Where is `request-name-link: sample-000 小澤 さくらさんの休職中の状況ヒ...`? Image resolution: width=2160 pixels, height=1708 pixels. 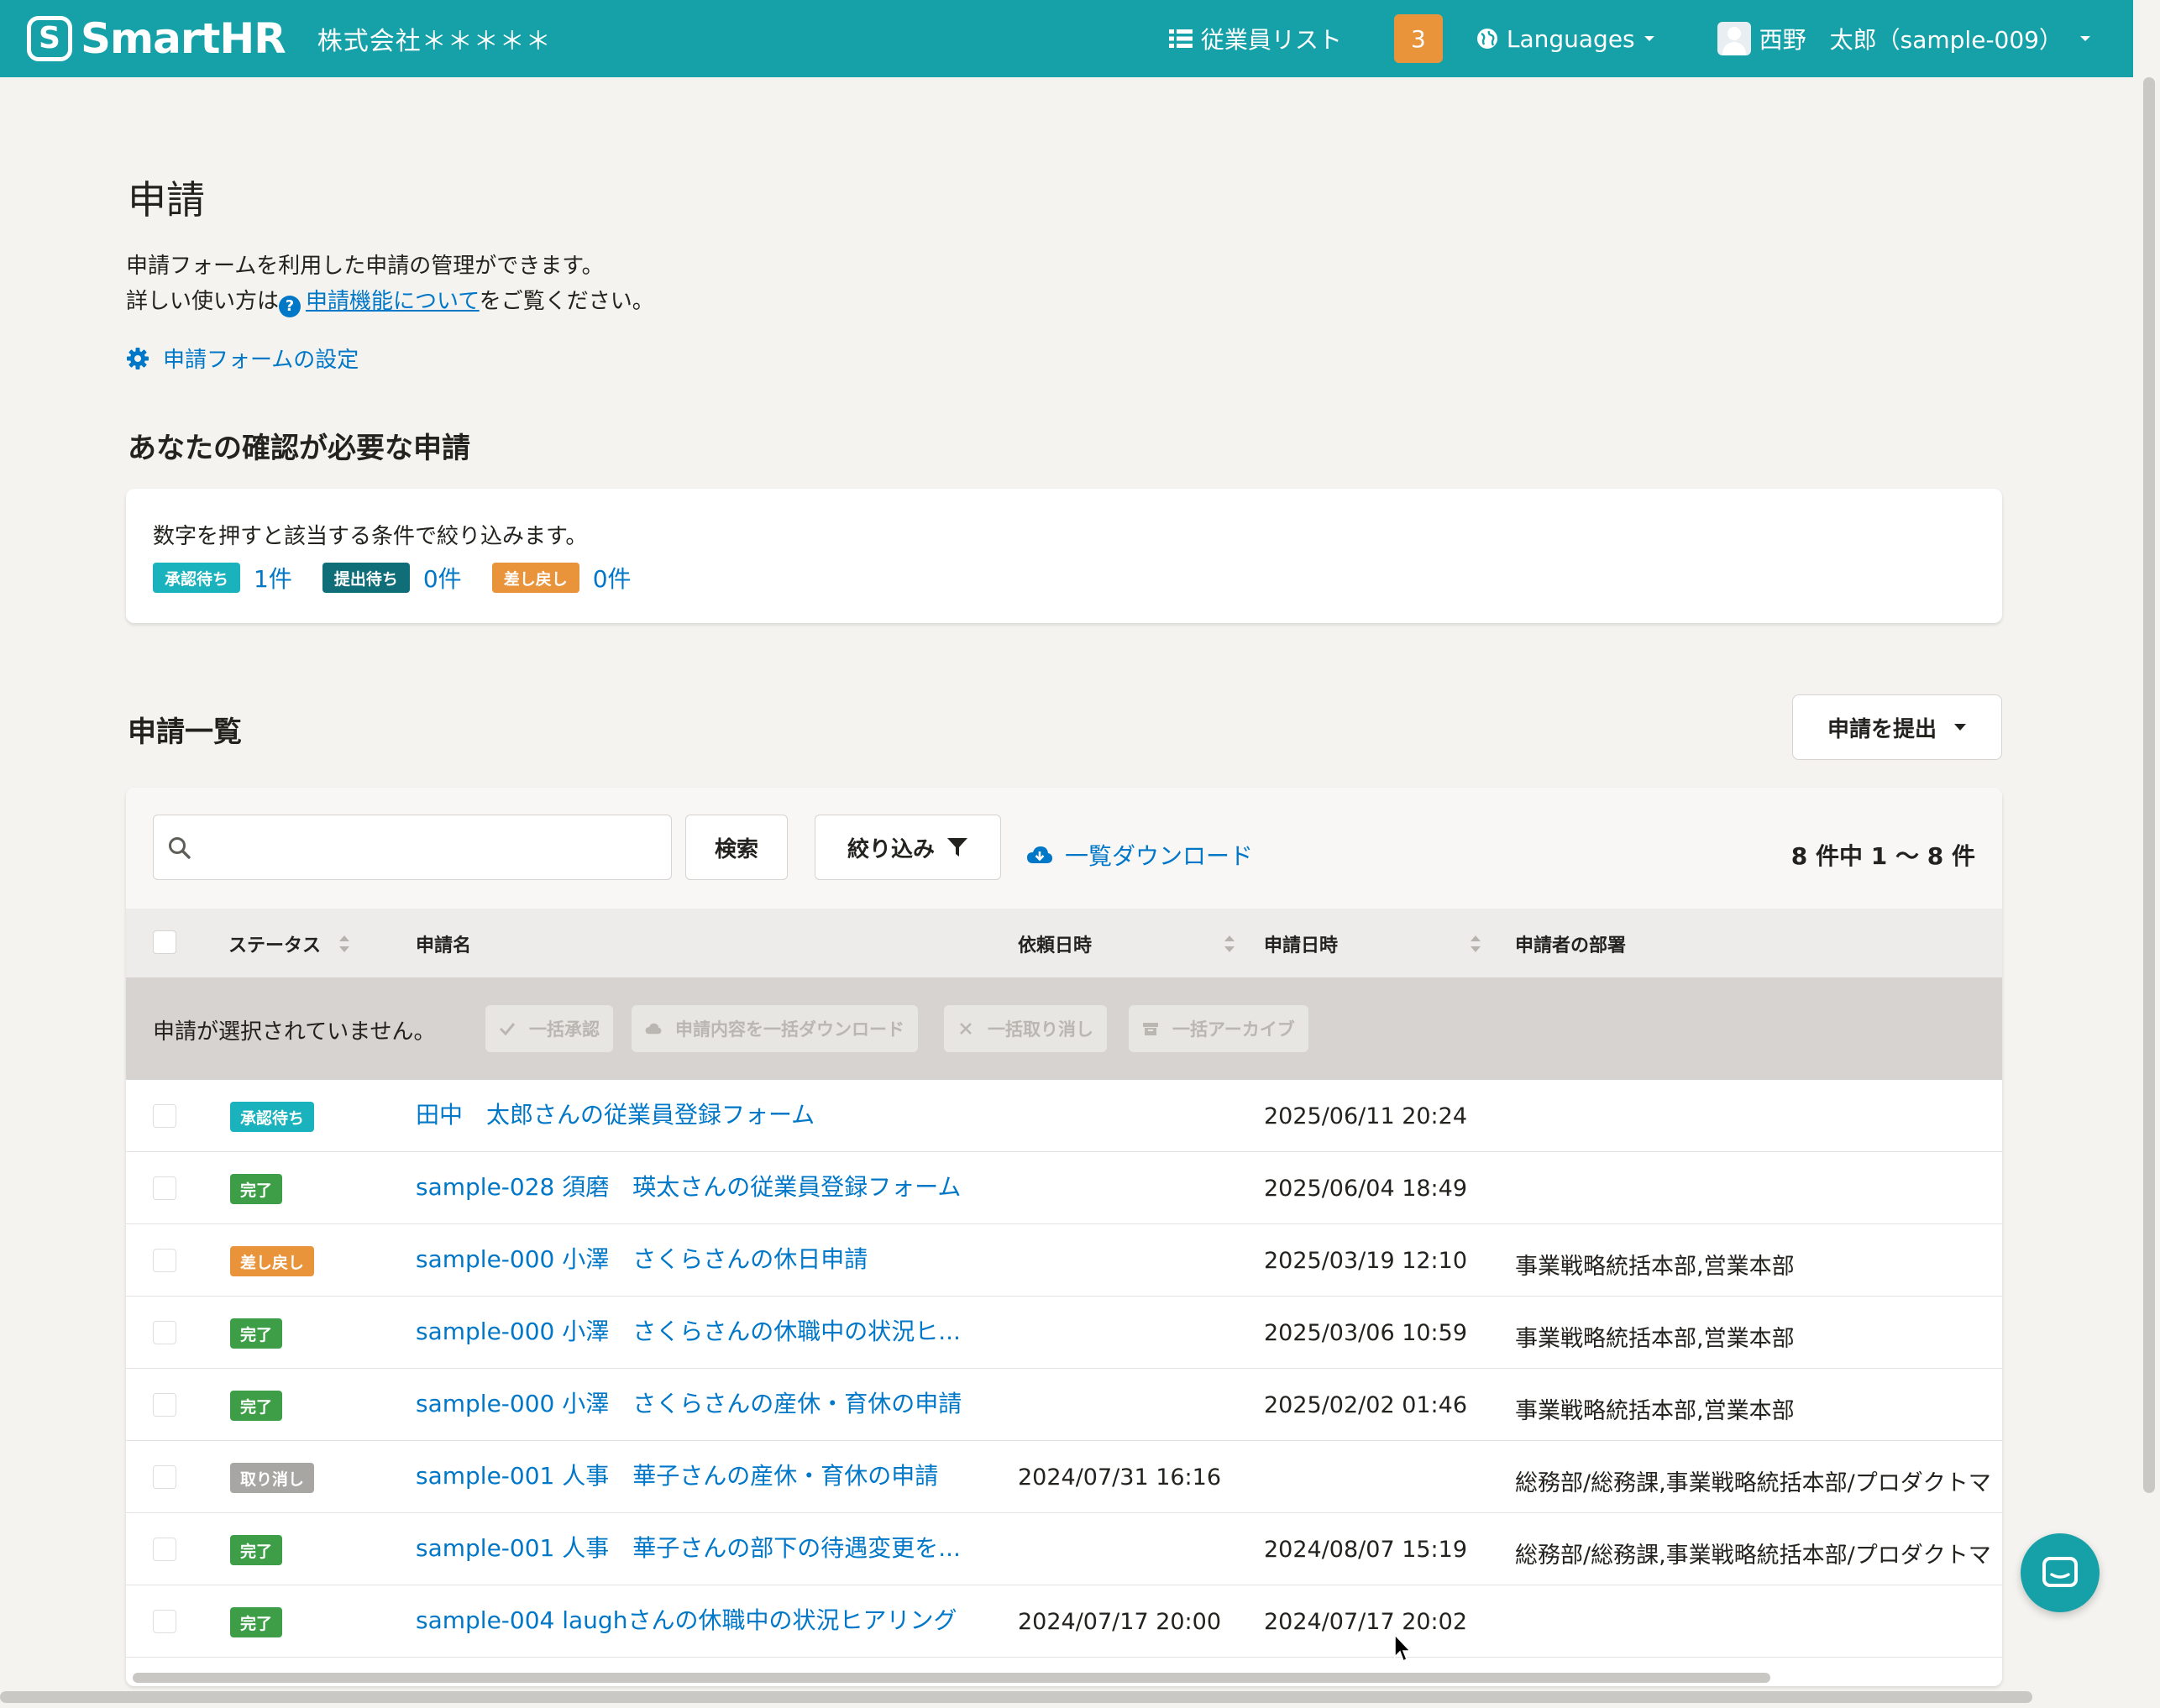
request-name-link: sample-000 小澤 さくらさんの休職中の状況ヒ... is located at coordinates (688, 1330).